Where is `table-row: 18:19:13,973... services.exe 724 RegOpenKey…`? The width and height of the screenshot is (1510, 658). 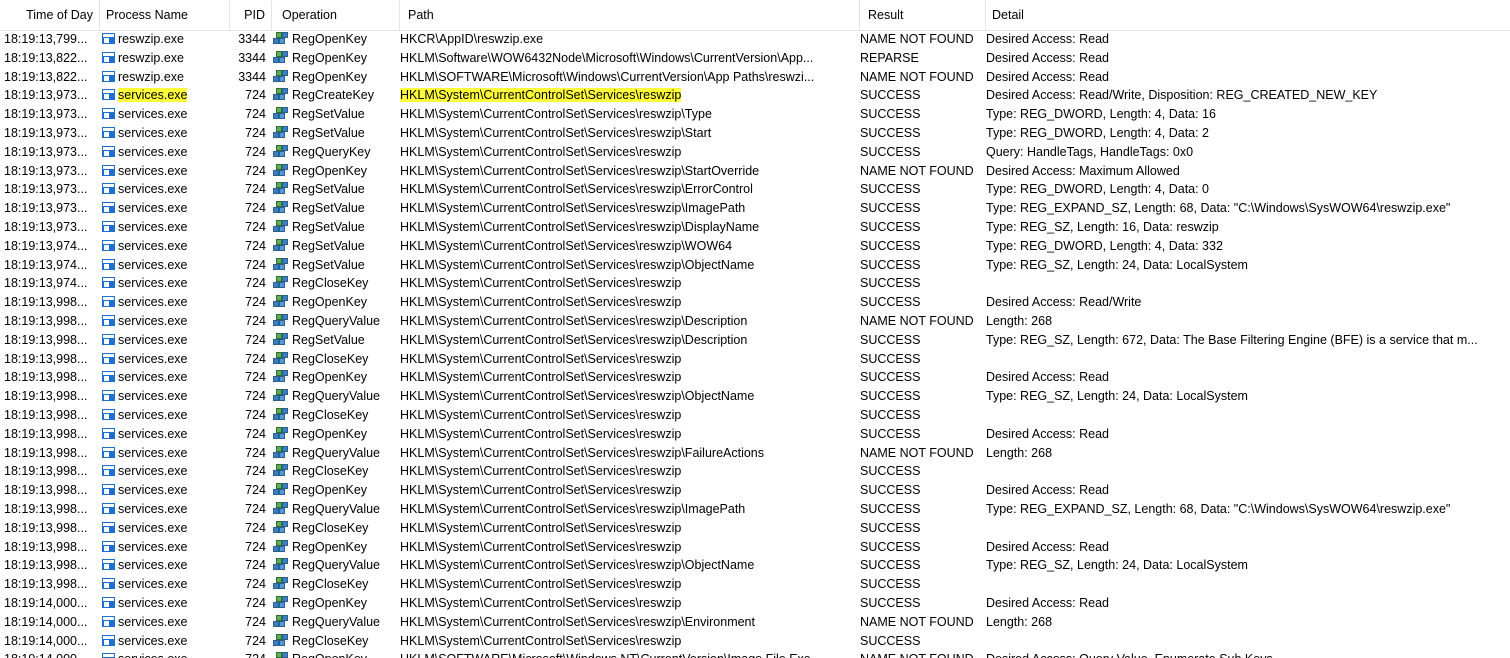 table-row: 18:19:13,973... services.exe 724 RegOpenKey… is located at coordinates (755, 171).